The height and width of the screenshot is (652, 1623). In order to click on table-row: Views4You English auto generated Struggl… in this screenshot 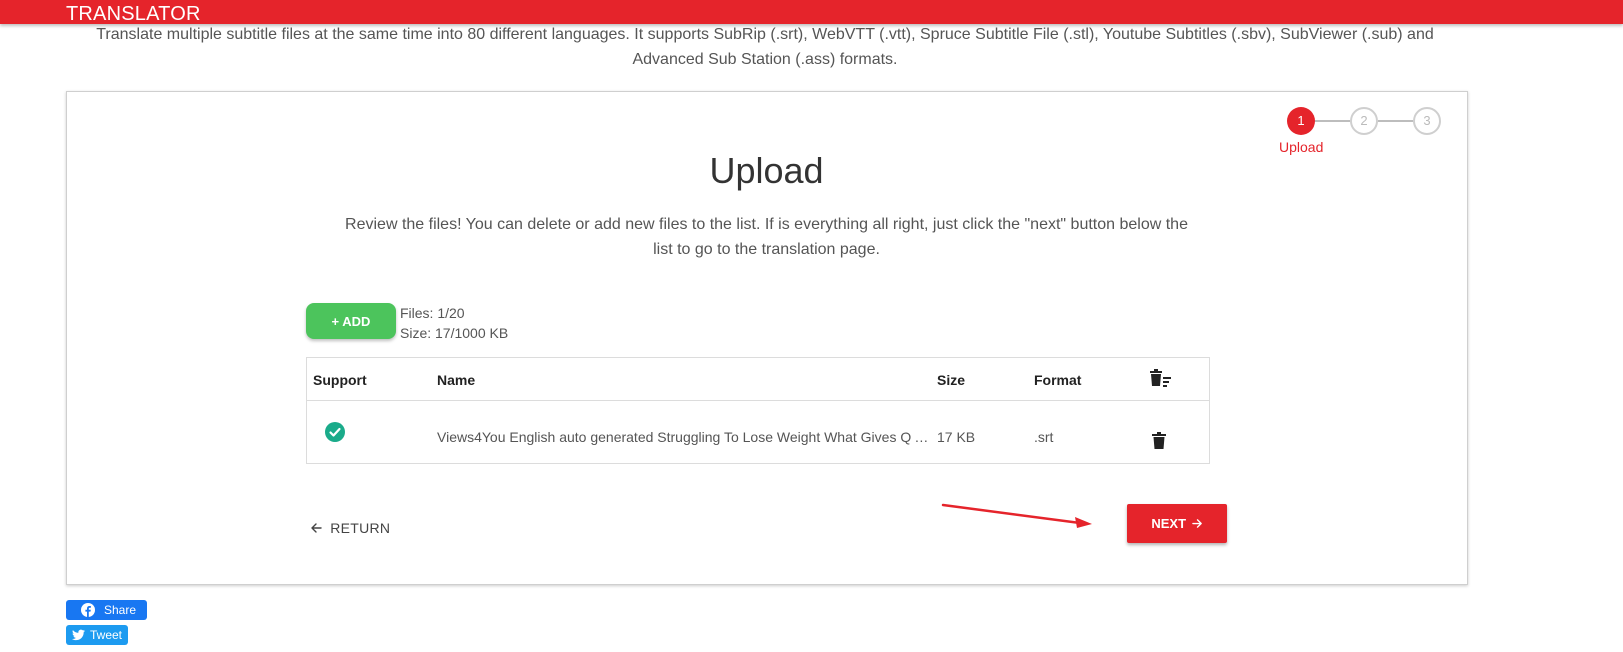, I will do `click(758, 432)`.